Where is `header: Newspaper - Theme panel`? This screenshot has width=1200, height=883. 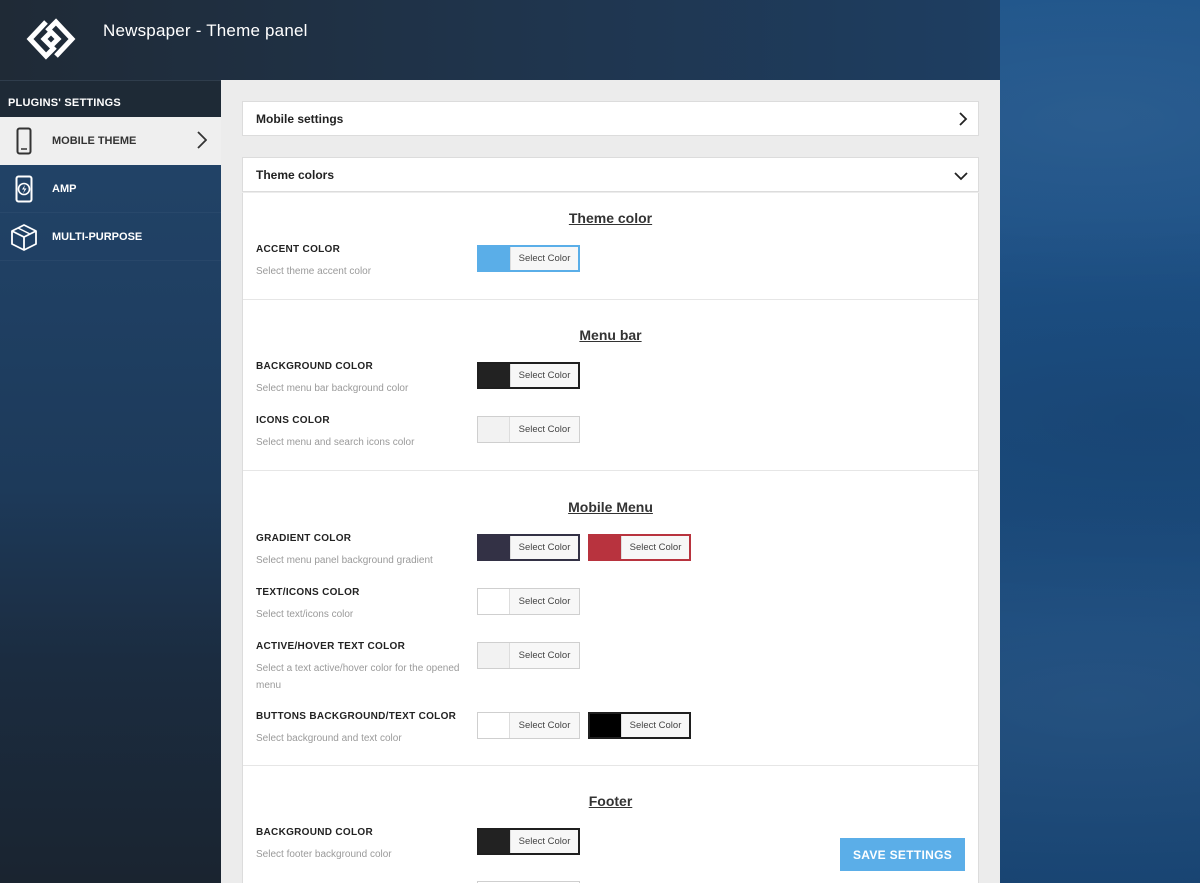
header: Newspaper - Theme panel is located at coordinates (500, 40).